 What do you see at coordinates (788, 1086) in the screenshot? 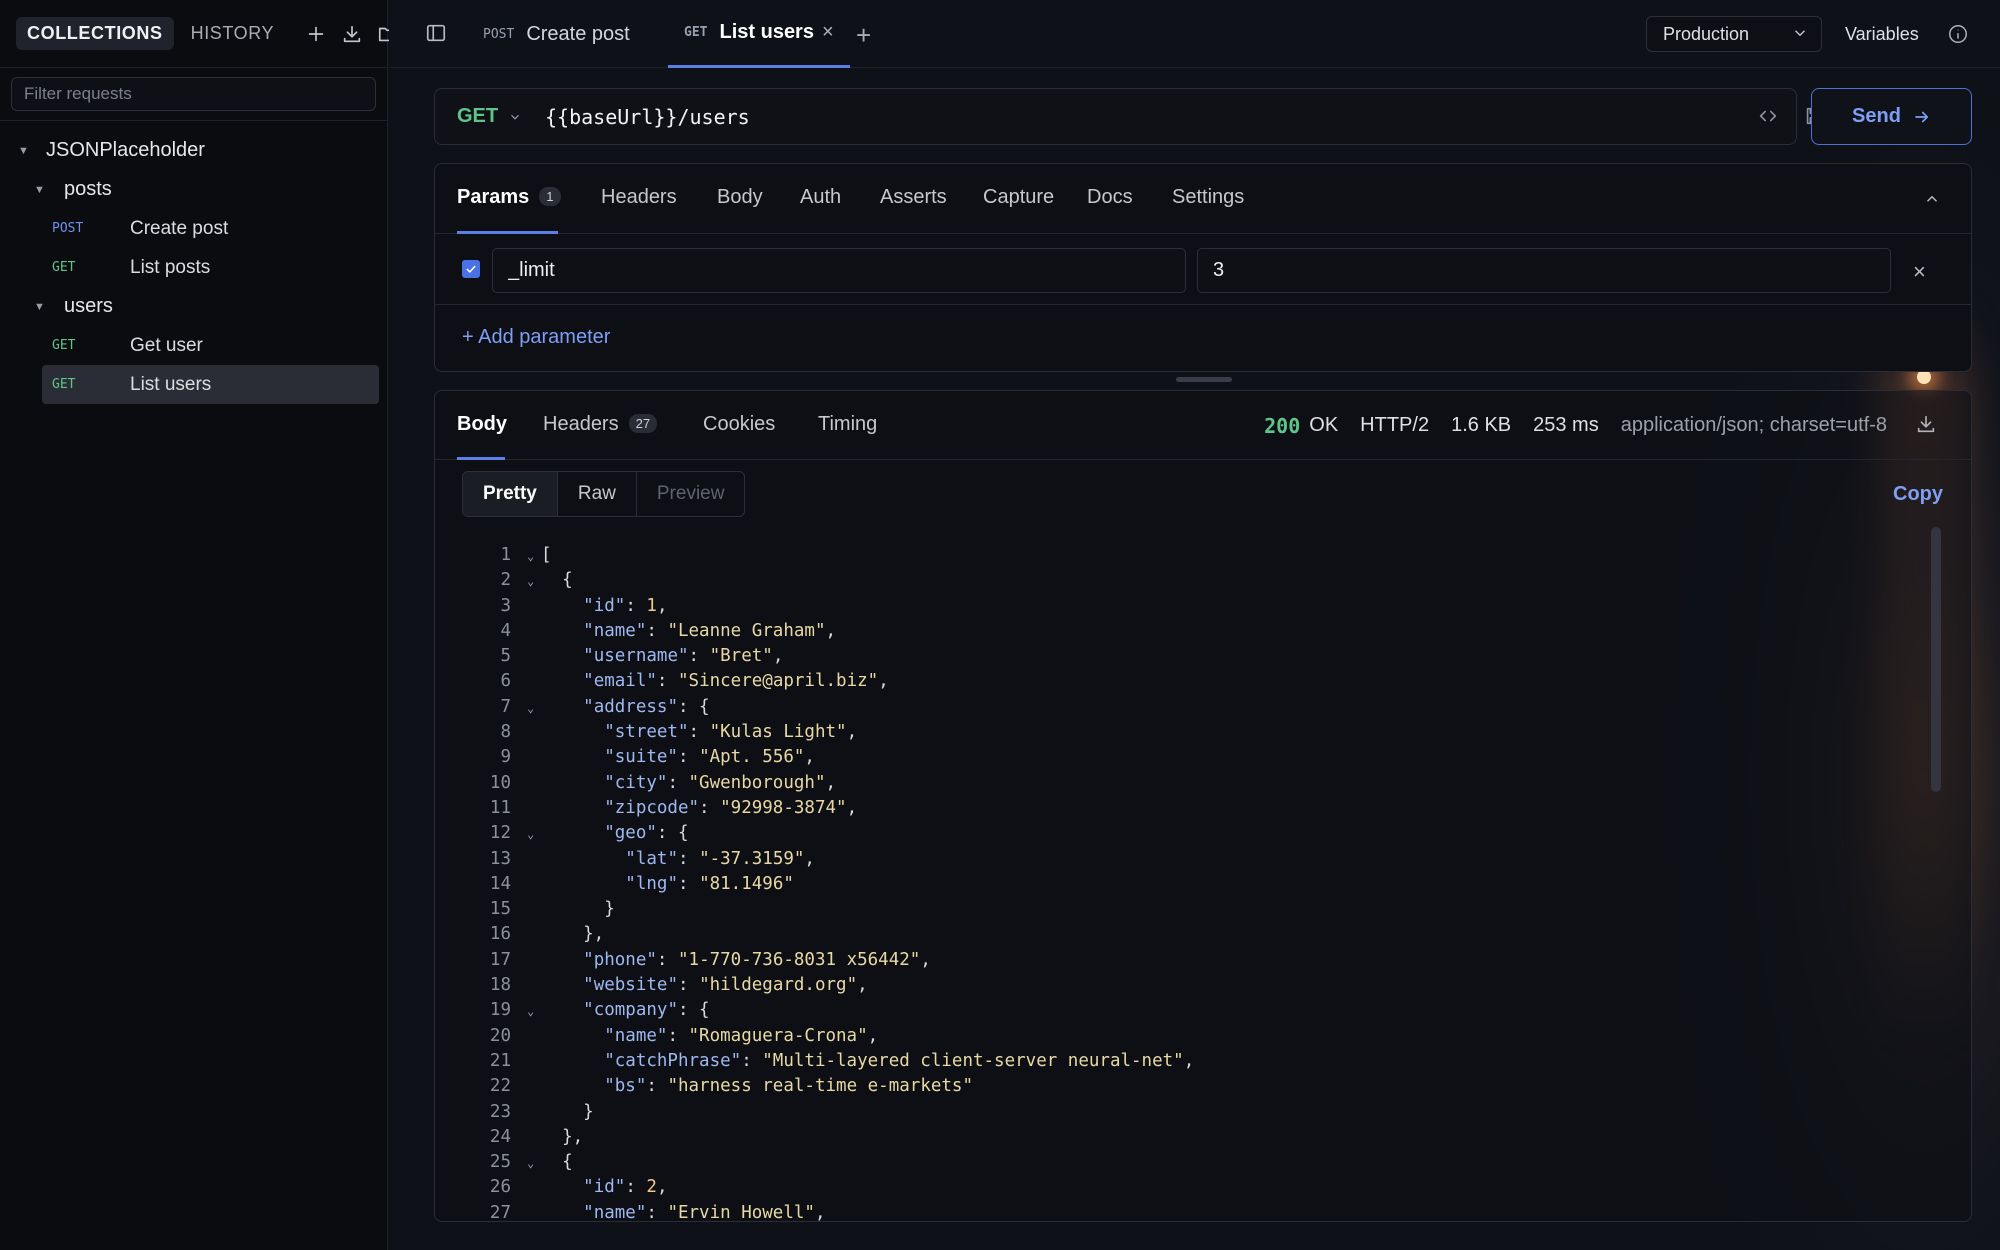
I see `code-line: "bs": "harness real-time e-markets"` at bounding box center [788, 1086].